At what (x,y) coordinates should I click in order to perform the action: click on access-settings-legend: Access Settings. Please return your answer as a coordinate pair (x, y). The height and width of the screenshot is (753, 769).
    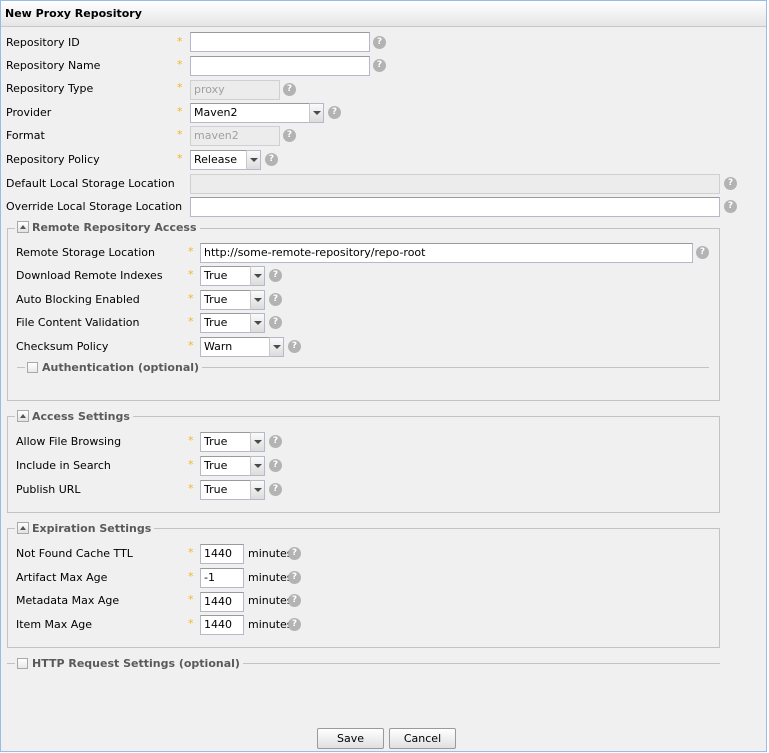
    Looking at the image, I should click on (74, 417).